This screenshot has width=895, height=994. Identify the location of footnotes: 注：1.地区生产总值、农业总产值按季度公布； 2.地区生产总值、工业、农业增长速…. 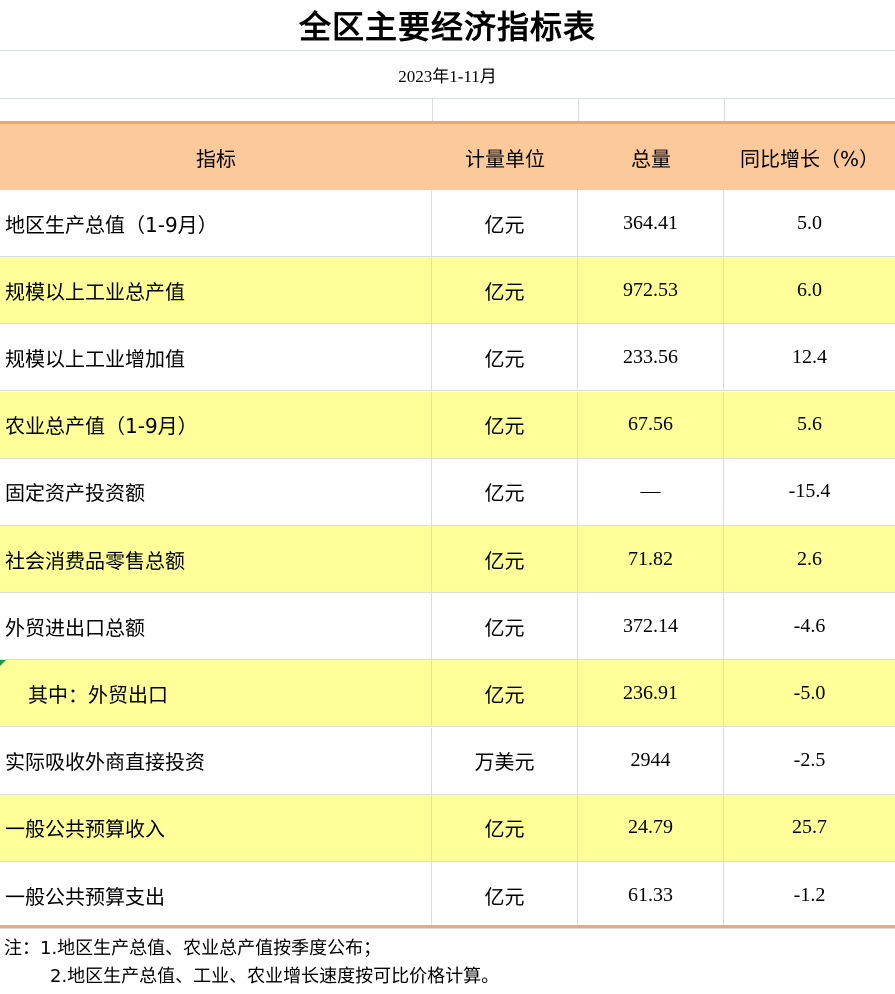
(447, 959).